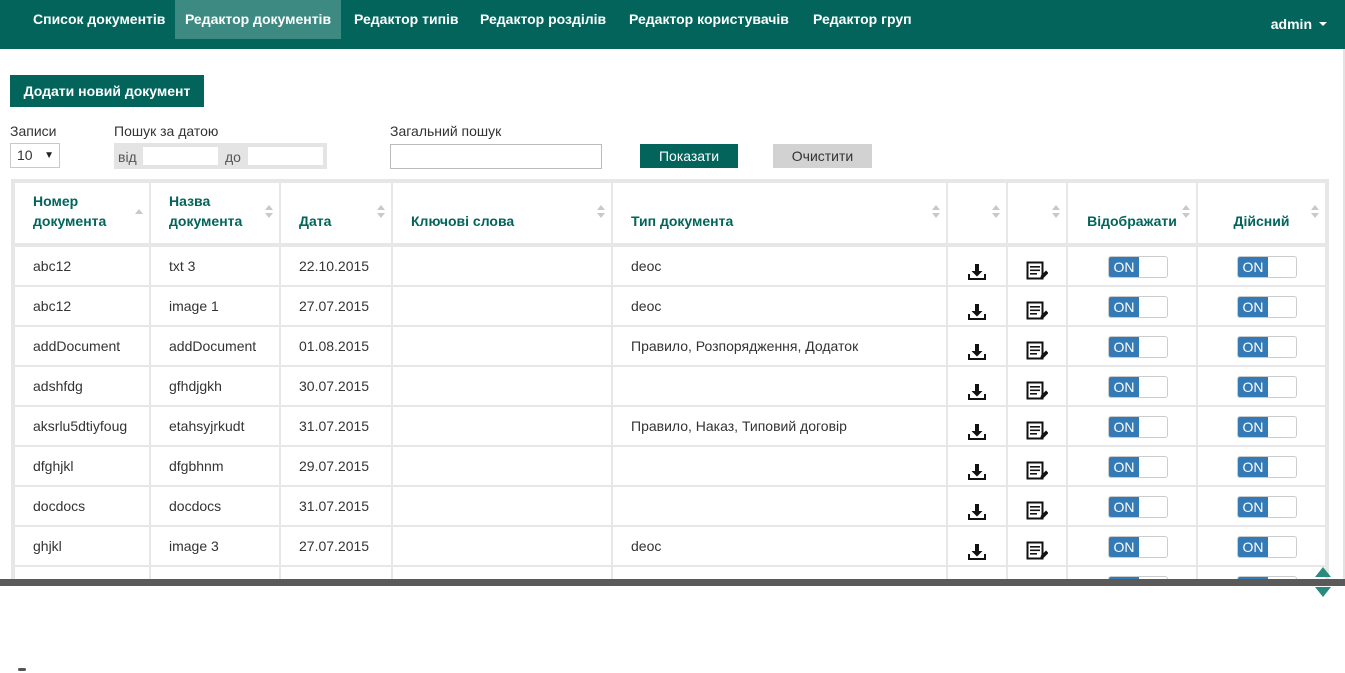 Image resolution: width=1345 pixels, height=673 pixels. What do you see at coordinates (285, 156) in the screenshot?
I see `date-to-input` at bounding box center [285, 156].